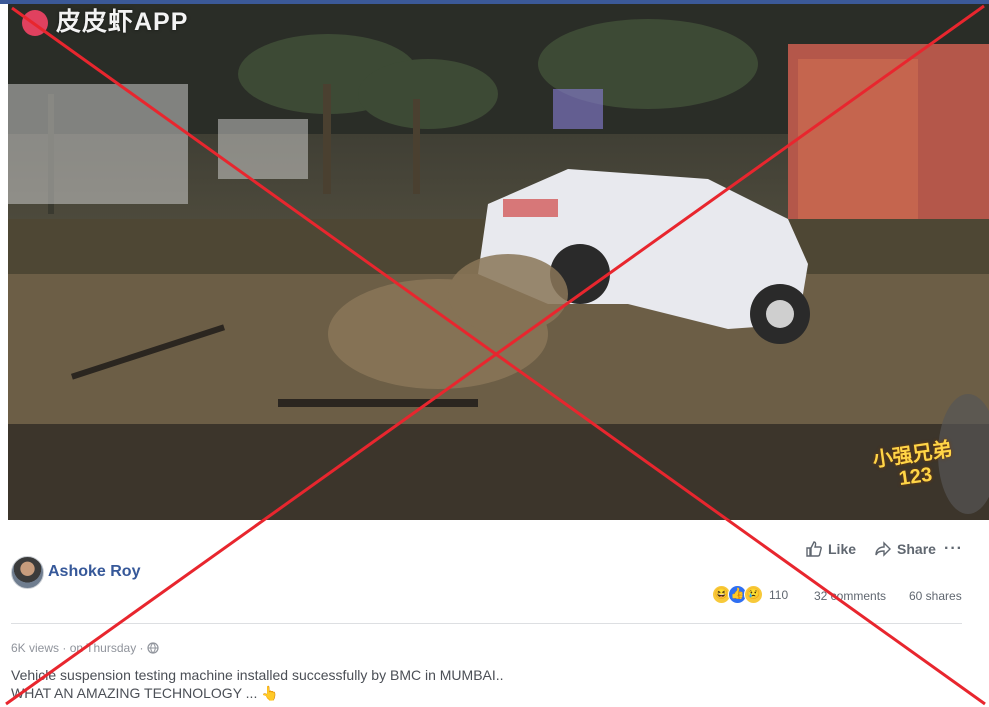  I want to click on watermark-text: 皮皮虾APP, so click(122, 22).